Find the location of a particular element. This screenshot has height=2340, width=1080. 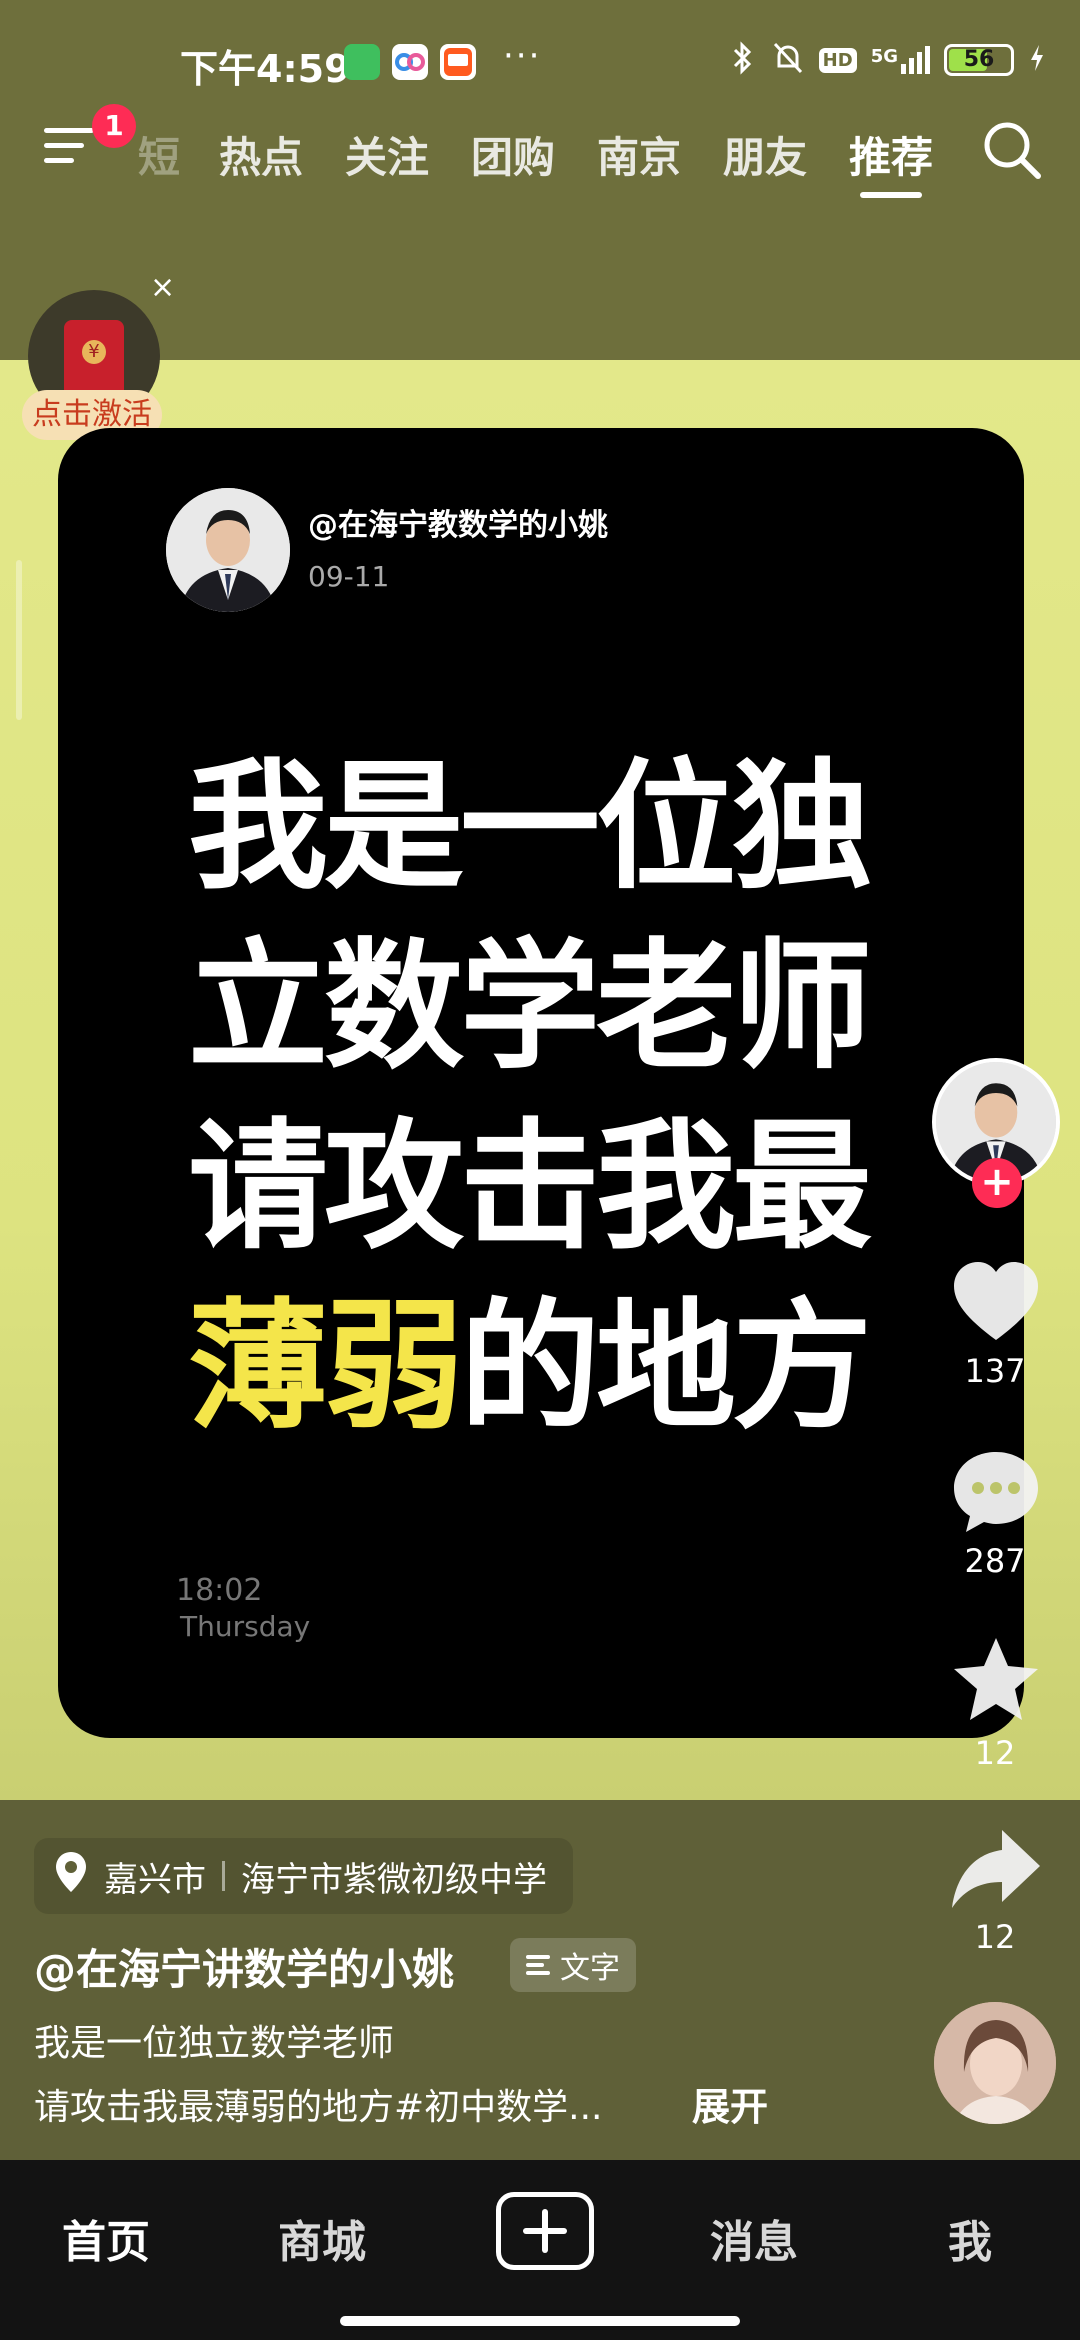

music-disc-avatar is located at coordinates (995, 2063).